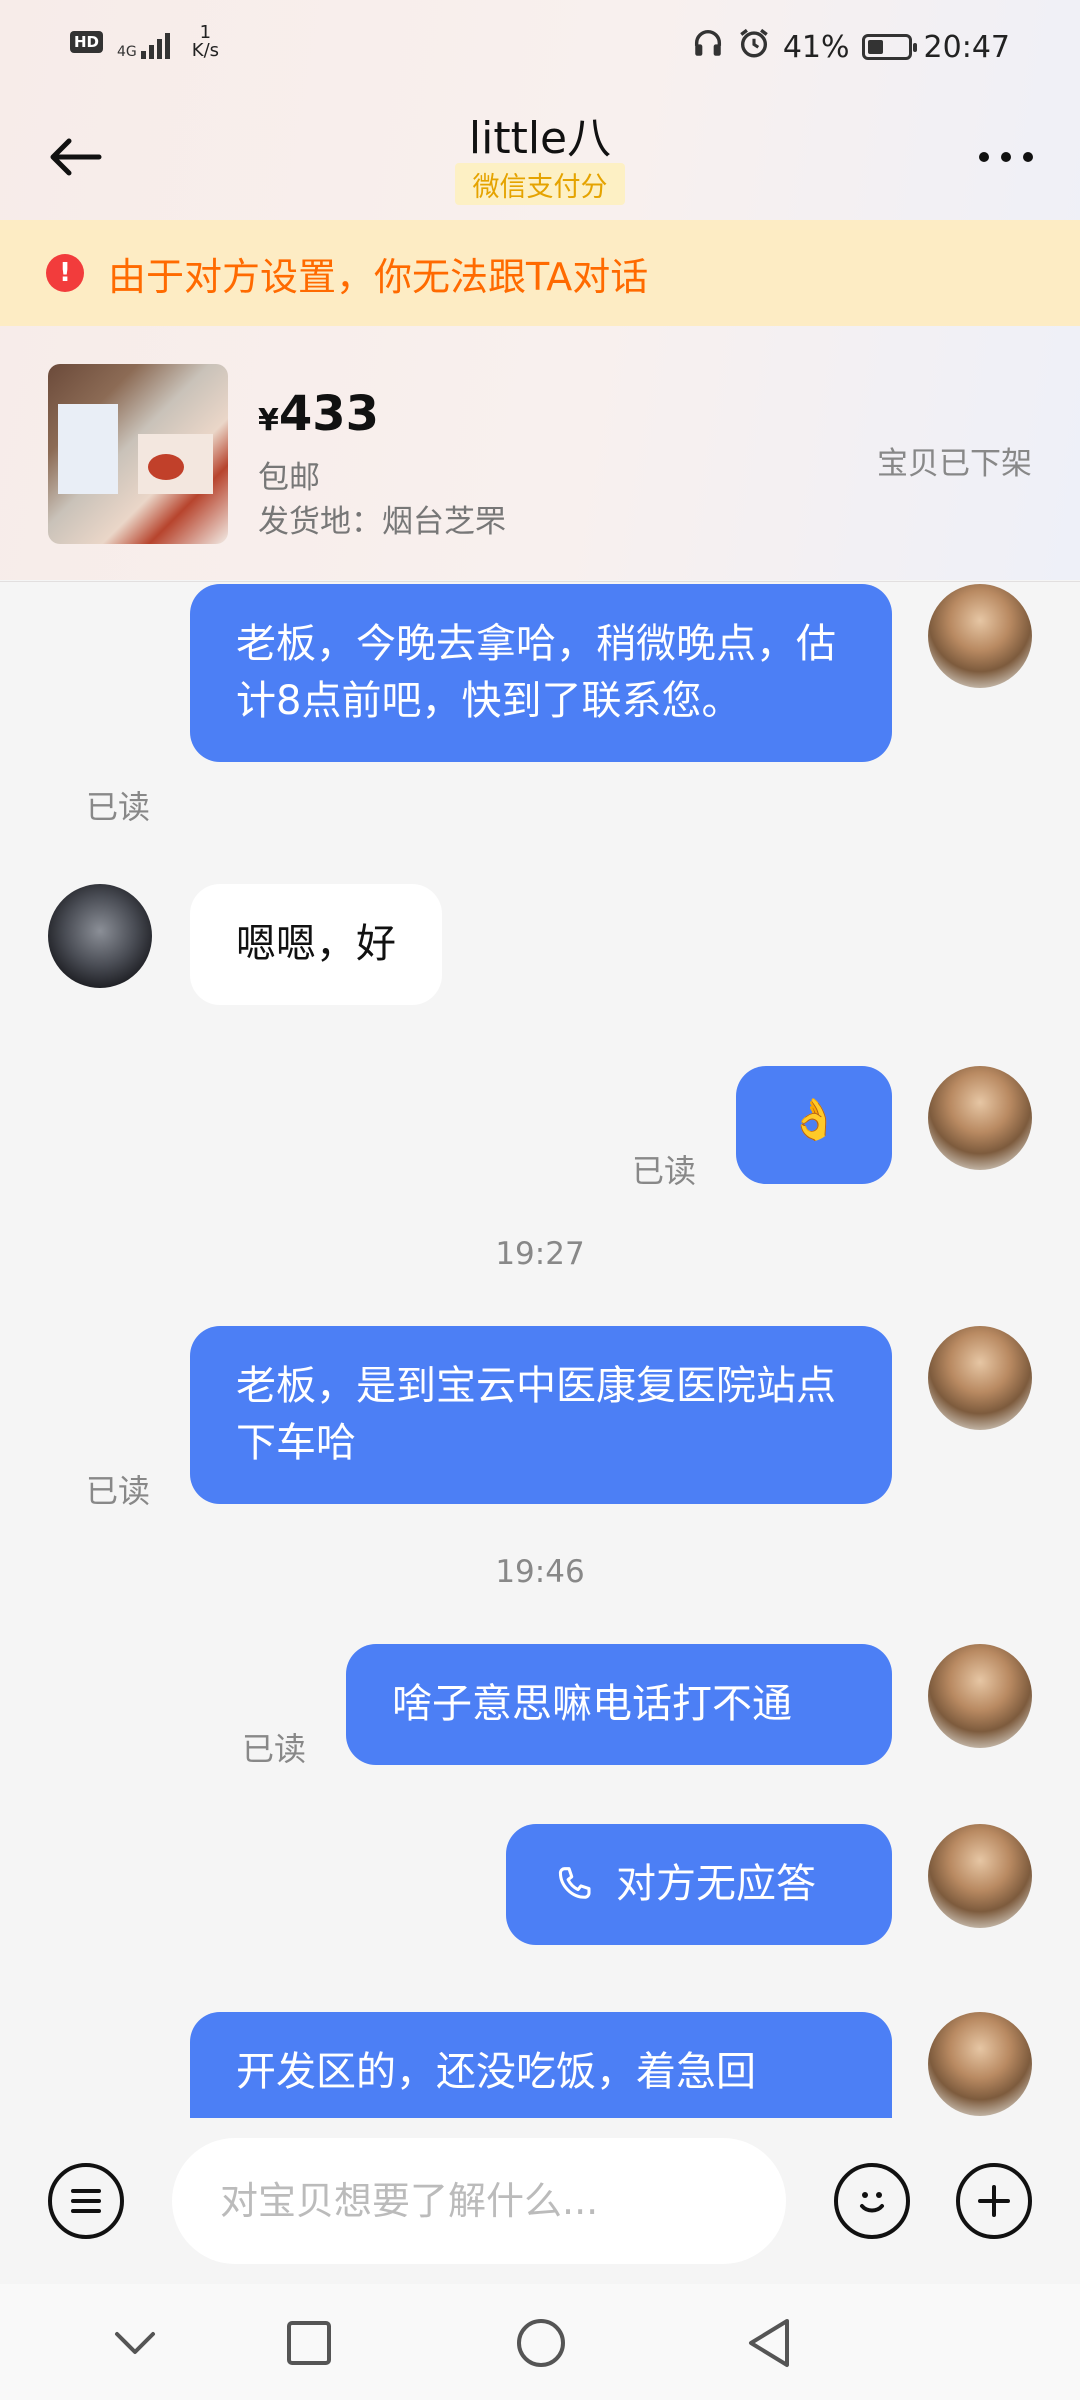 The height and width of the screenshot is (2400, 1080). Describe the element at coordinates (708, 47) in the screenshot. I see `headphones-icon` at that location.